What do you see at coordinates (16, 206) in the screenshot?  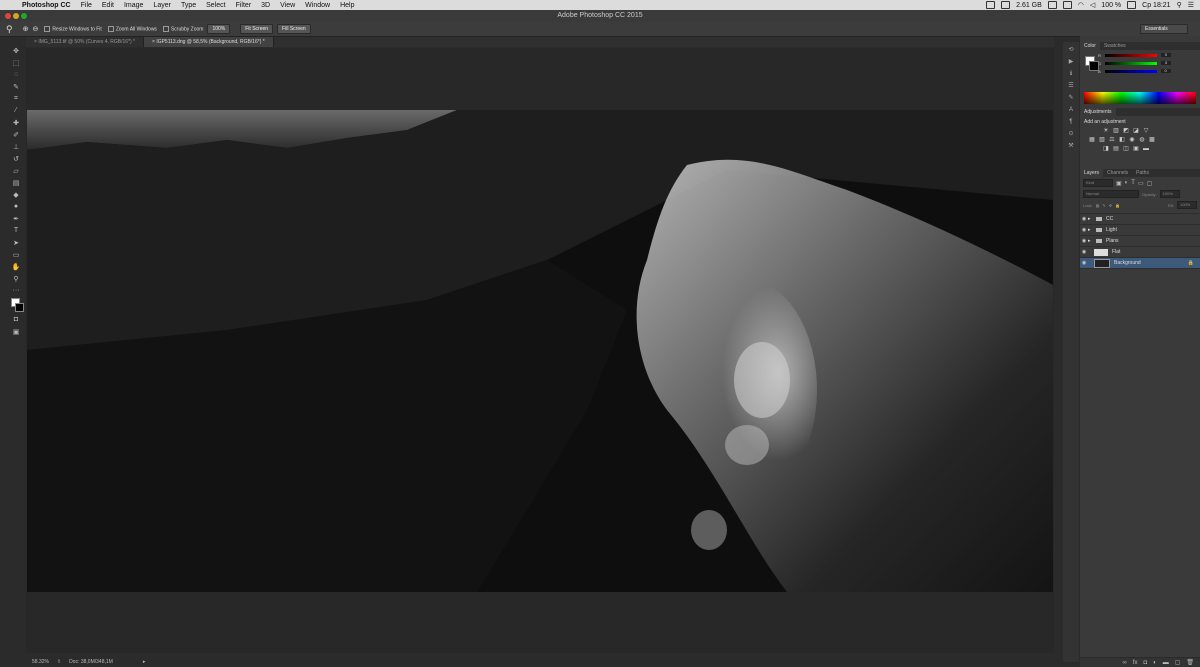 I see `dodge-tool-icon: ●` at bounding box center [16, 206].